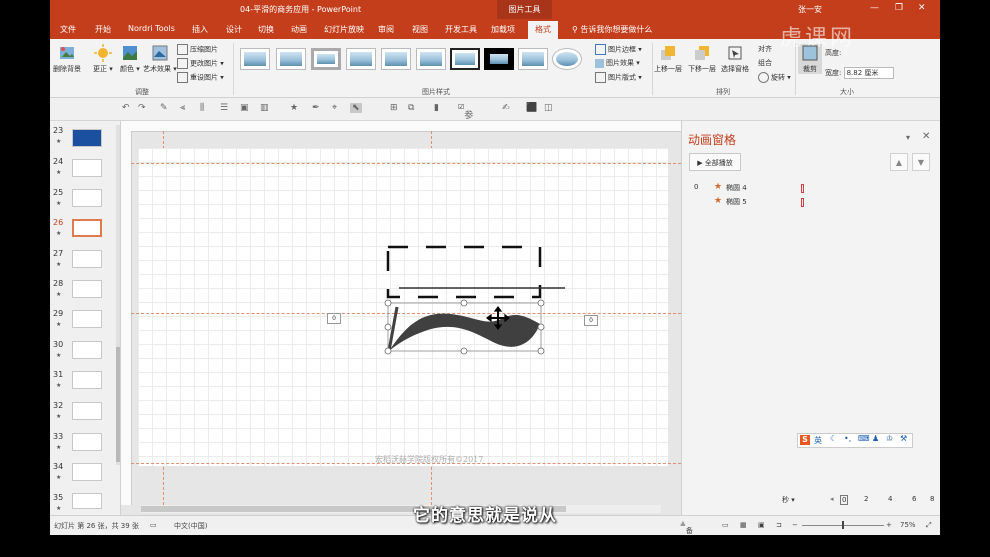 The image size is (990, 557). What do you see at coordinates (868, 73) in the screenshot?
I see `width-value: 8.82 厘米` at bounding box center [868, 73].